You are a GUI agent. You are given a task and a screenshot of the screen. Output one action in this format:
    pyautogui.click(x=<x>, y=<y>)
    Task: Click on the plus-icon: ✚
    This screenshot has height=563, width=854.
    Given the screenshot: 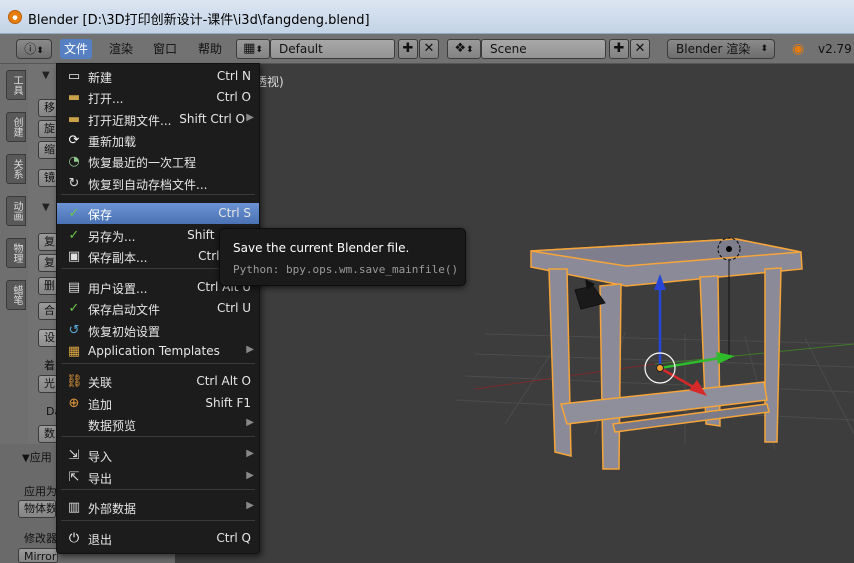 What is the action you would take?
    pyautogui.click(x=408, y=48)
    